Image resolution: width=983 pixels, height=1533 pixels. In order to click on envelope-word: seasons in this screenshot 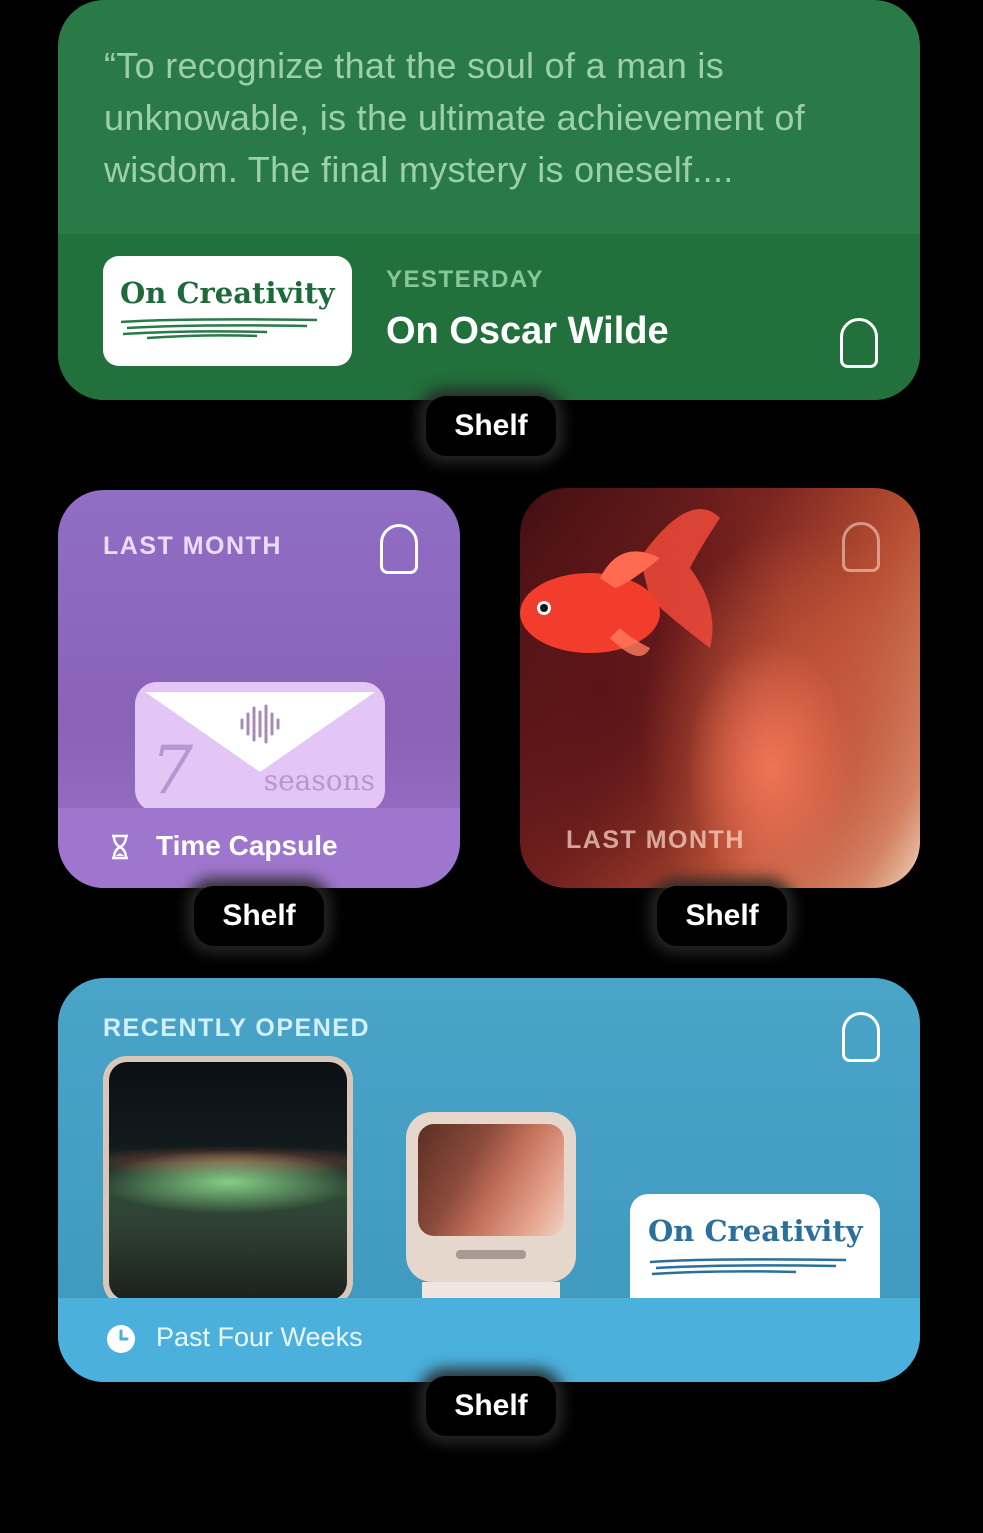, I will do `click(319, 780)`.